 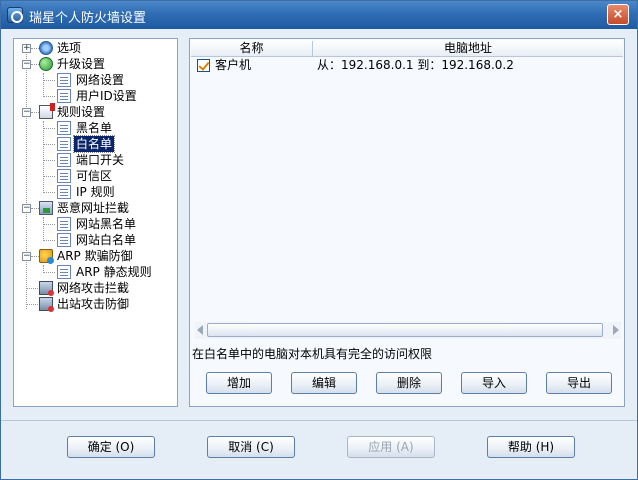 What do you see at coordinates (100, 160) in the screenshot?
I see `tree-item-label: 端口开关` at bounding box center [100, 160].